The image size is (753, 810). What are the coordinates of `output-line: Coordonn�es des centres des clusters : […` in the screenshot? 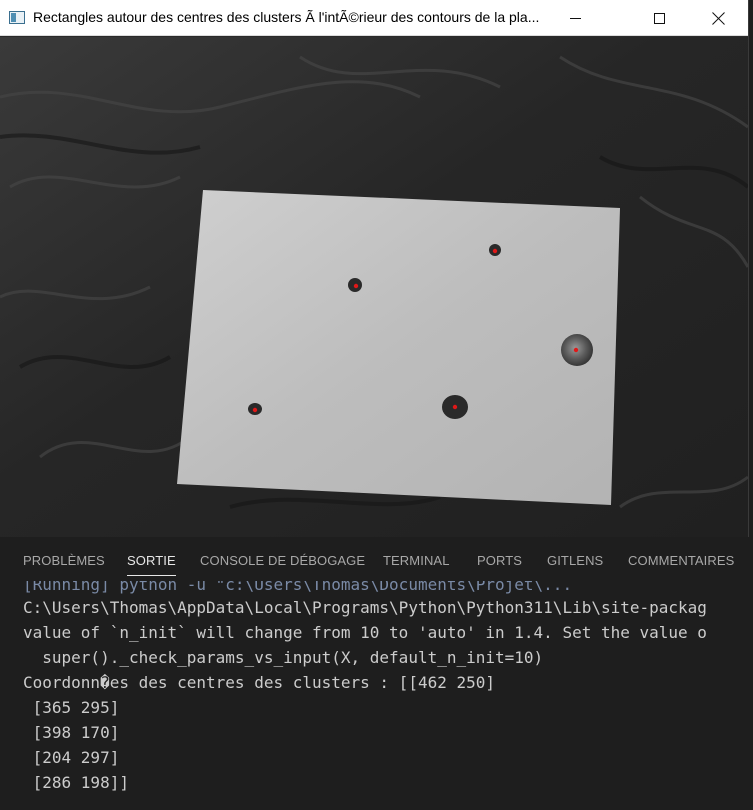 It's located at (259, 682).